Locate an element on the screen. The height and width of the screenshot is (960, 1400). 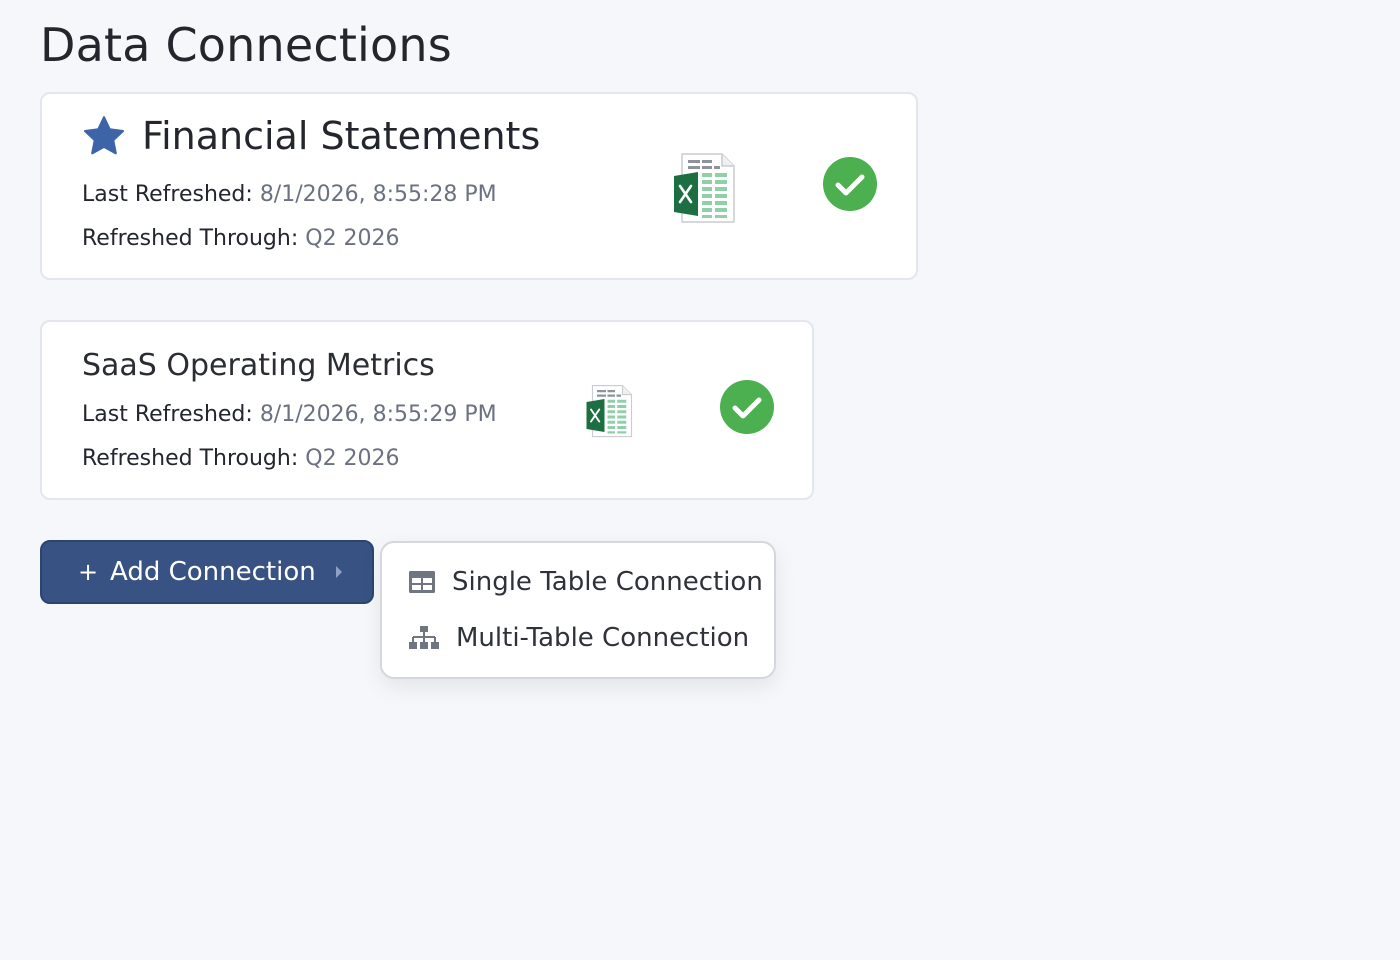
last-refreshed: Last Refreshed: 8/1/2026, 8:55:29 PM is located at coordinates (289, 414).